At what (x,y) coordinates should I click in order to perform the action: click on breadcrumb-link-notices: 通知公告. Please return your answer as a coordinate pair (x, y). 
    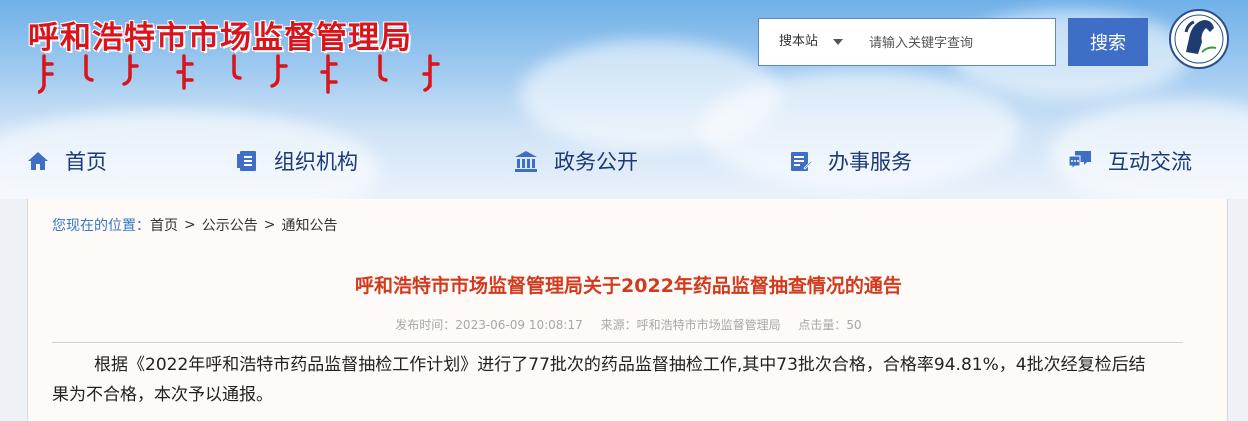
    Looking at the image, I should click on (309, 225).